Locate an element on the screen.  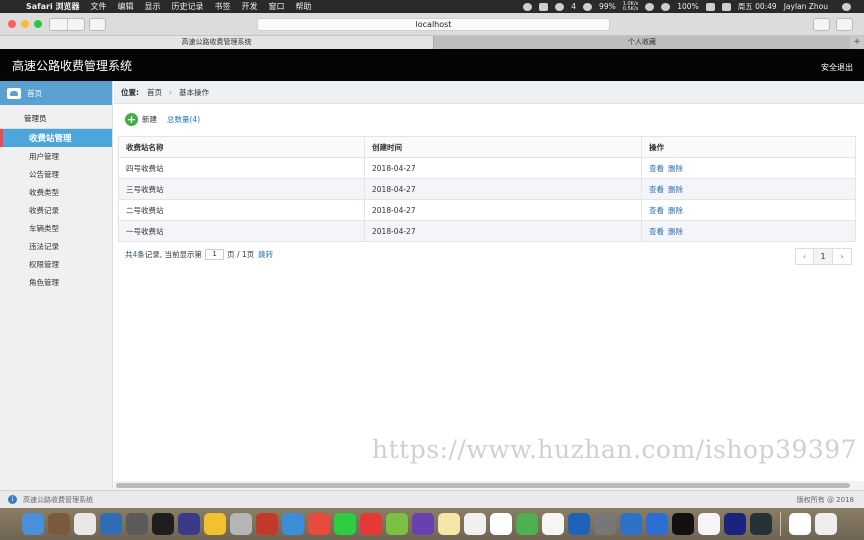
prev-page-button: ‹ is located at coordinates (804, 256).